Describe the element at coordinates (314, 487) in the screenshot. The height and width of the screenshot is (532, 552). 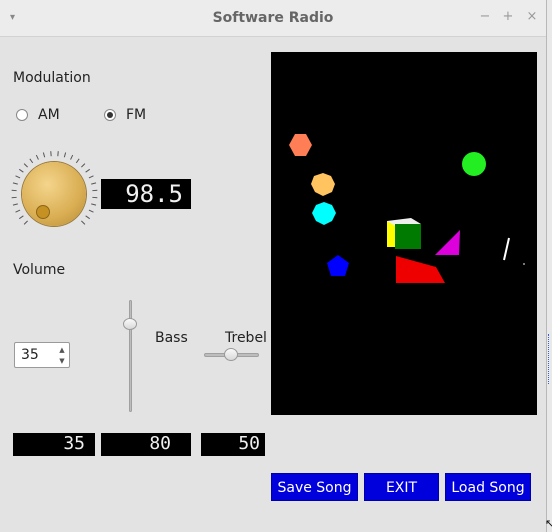
I see `save-song-button: Save Song` at that location.